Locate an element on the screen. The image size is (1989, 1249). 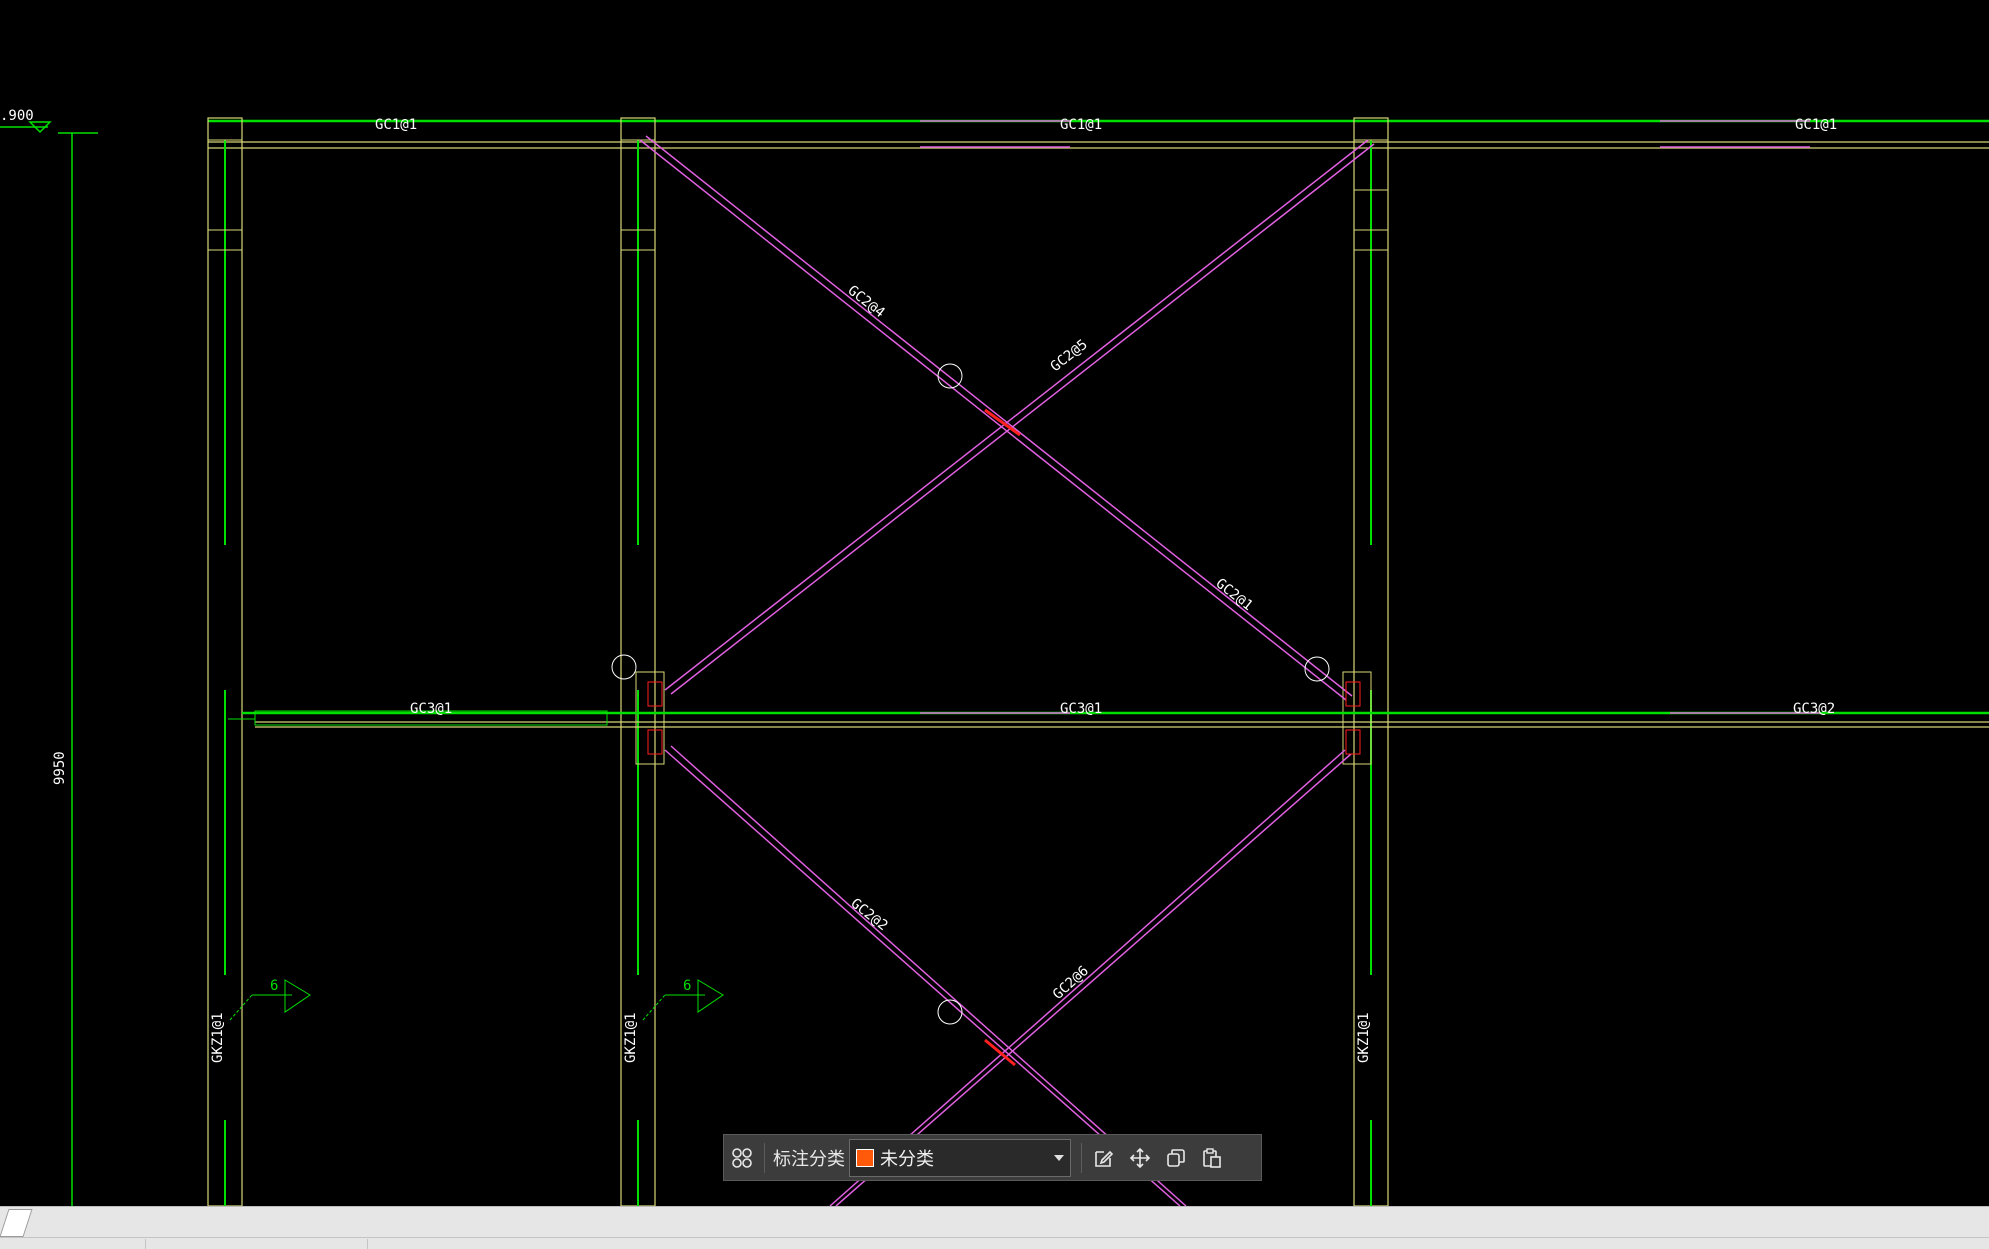
grid-icon is located at coordinates (742, 1158).